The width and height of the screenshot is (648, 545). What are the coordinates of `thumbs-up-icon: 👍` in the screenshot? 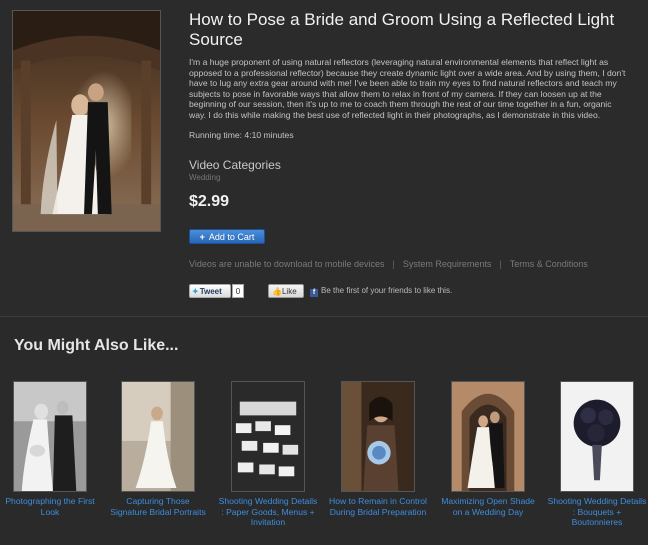 It's located at (277, 291).